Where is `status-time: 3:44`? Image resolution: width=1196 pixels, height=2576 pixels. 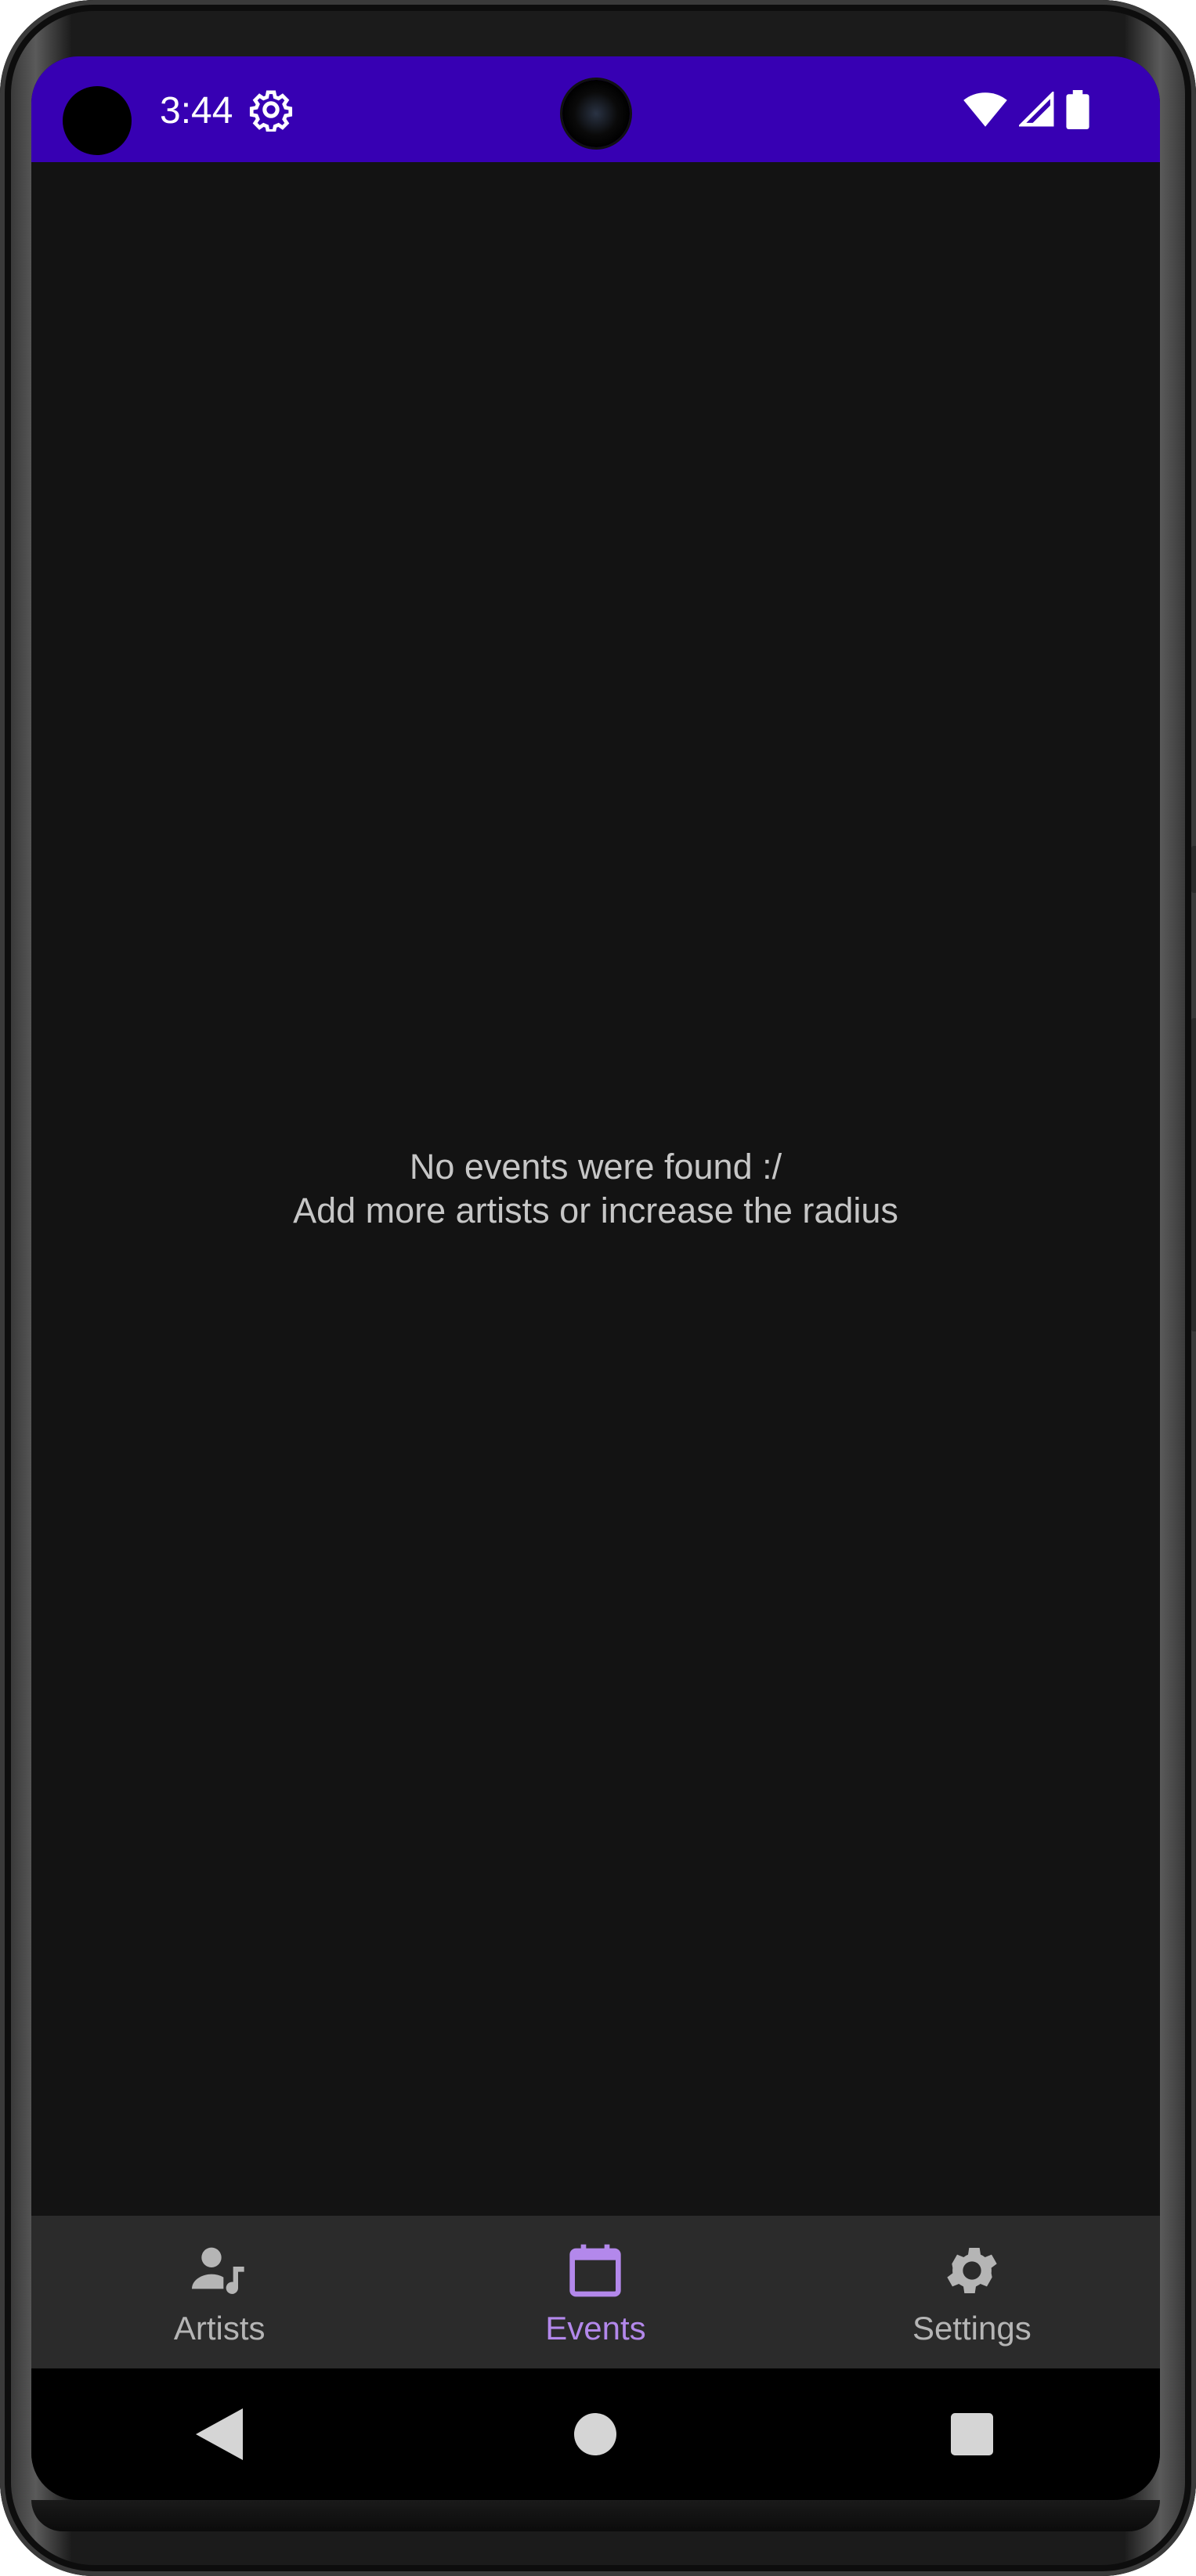 status-time: 3:44 is located at coordinates (196, 111).